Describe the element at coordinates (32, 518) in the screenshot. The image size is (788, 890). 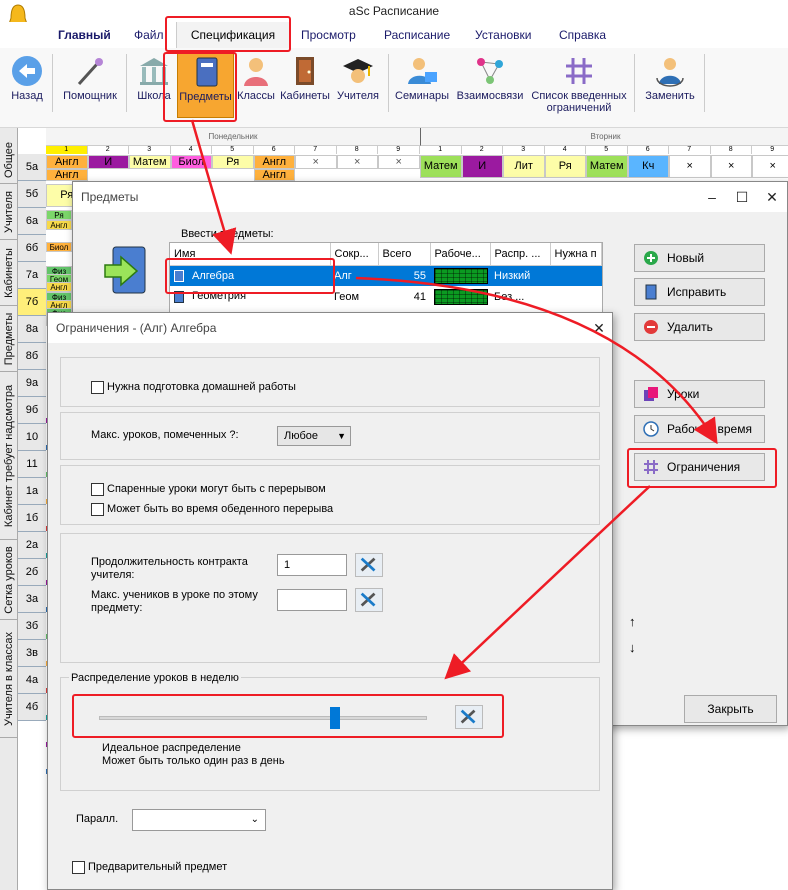
I see `class-row-label: 1б` at that location.